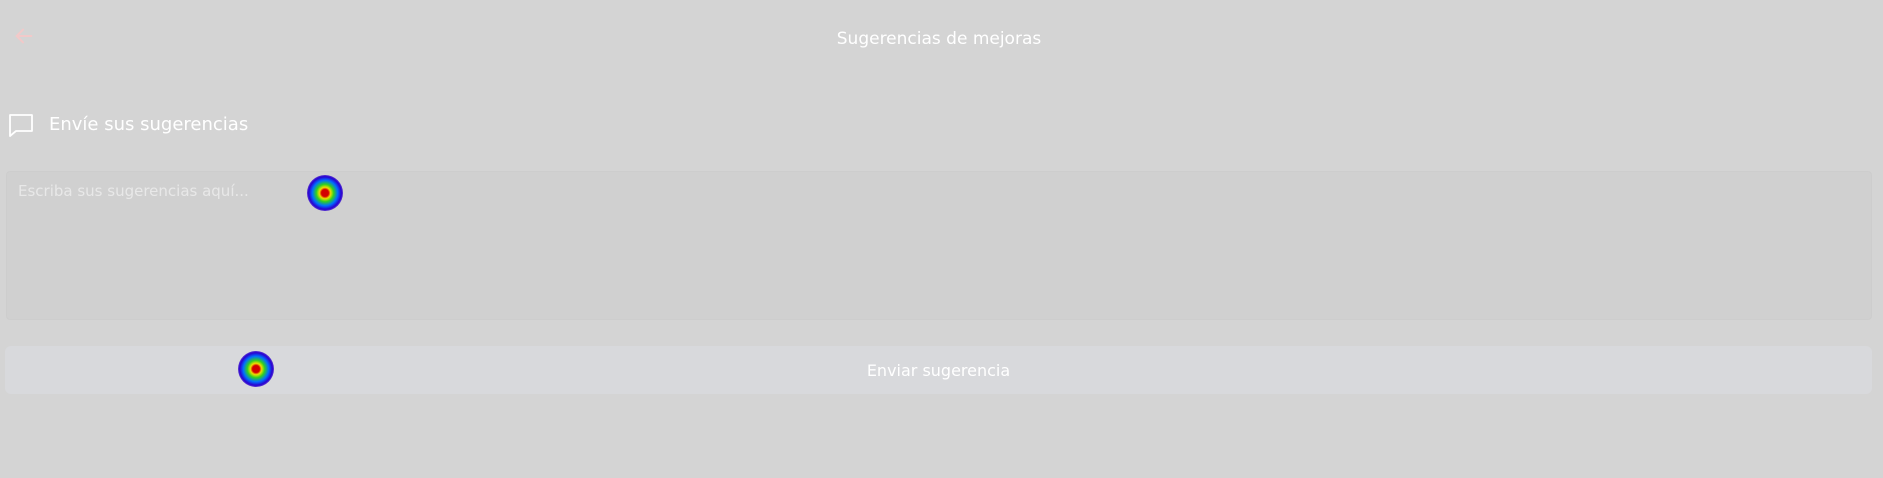 The image size is (1883, 478). I want to click on submit-button-label: Enviar sugerencia, so click(938, 370).